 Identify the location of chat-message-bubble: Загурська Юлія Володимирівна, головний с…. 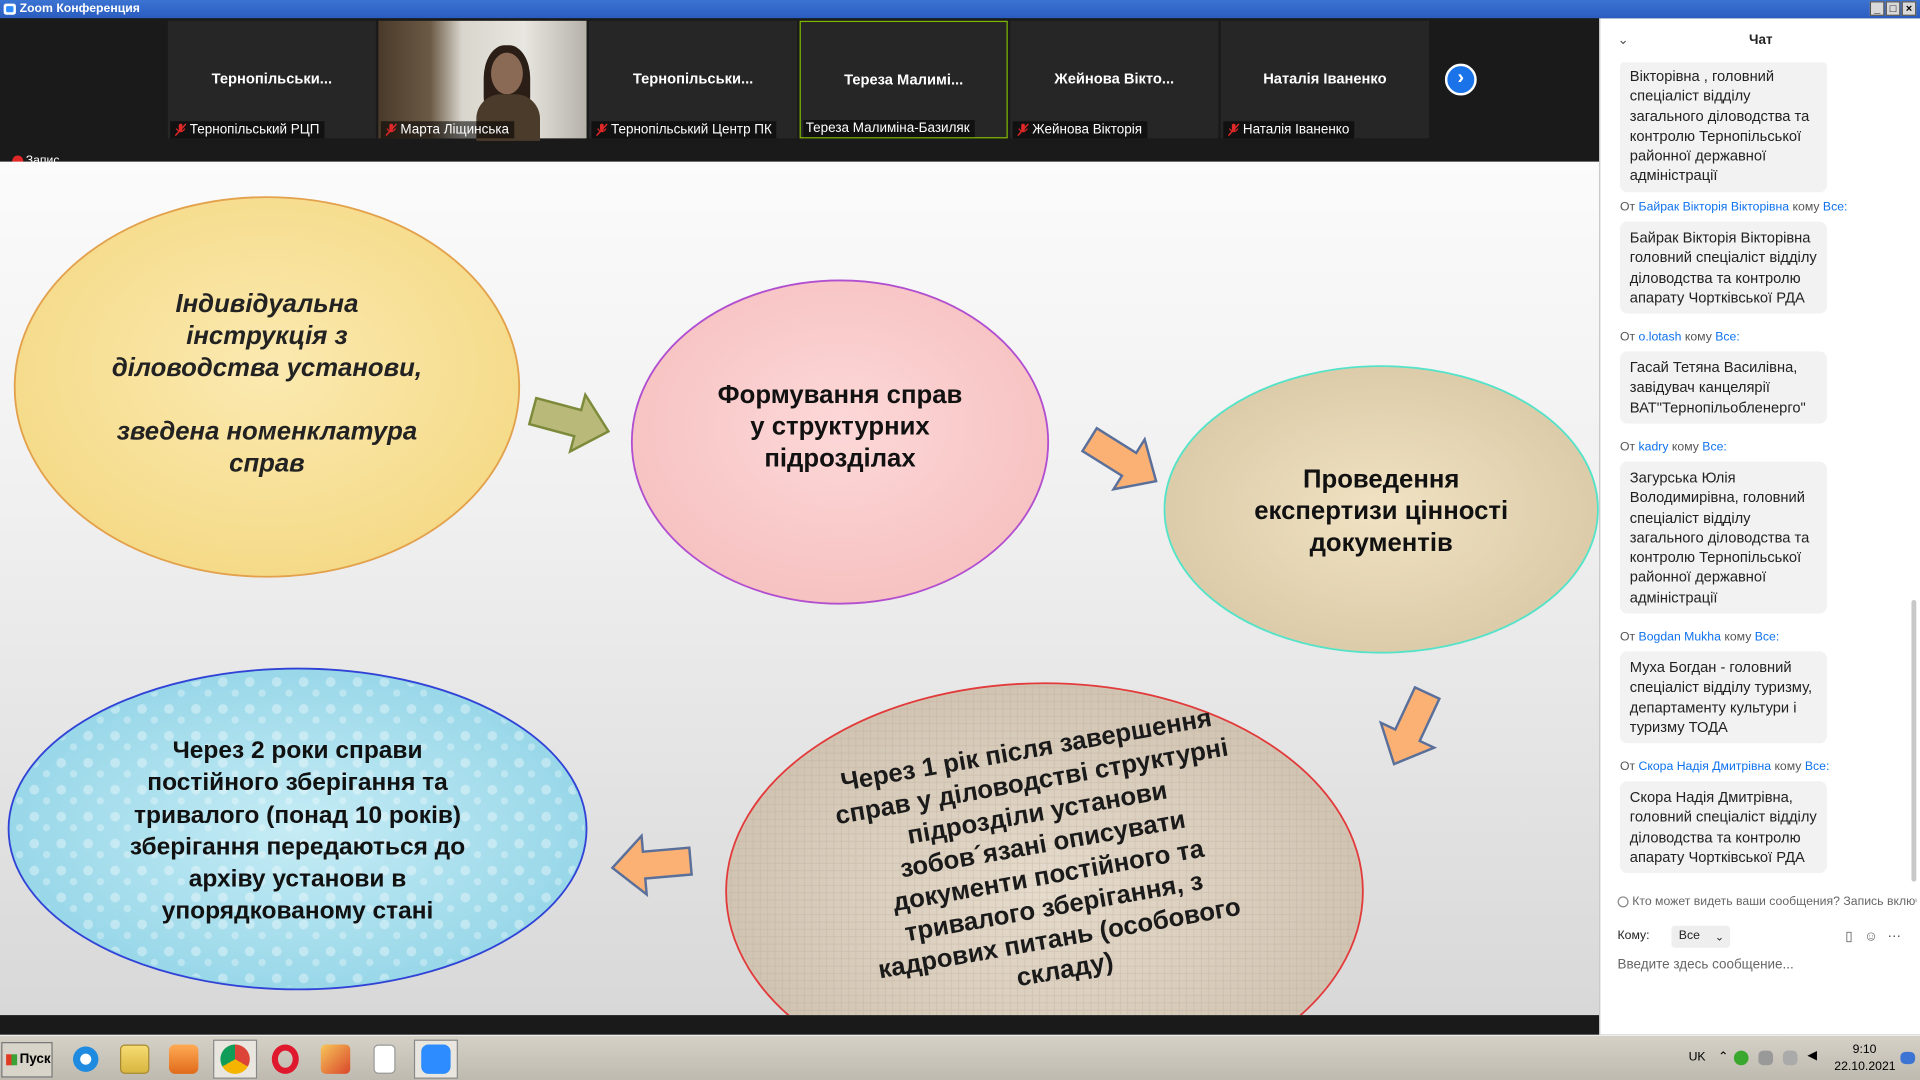
(1723, 537).